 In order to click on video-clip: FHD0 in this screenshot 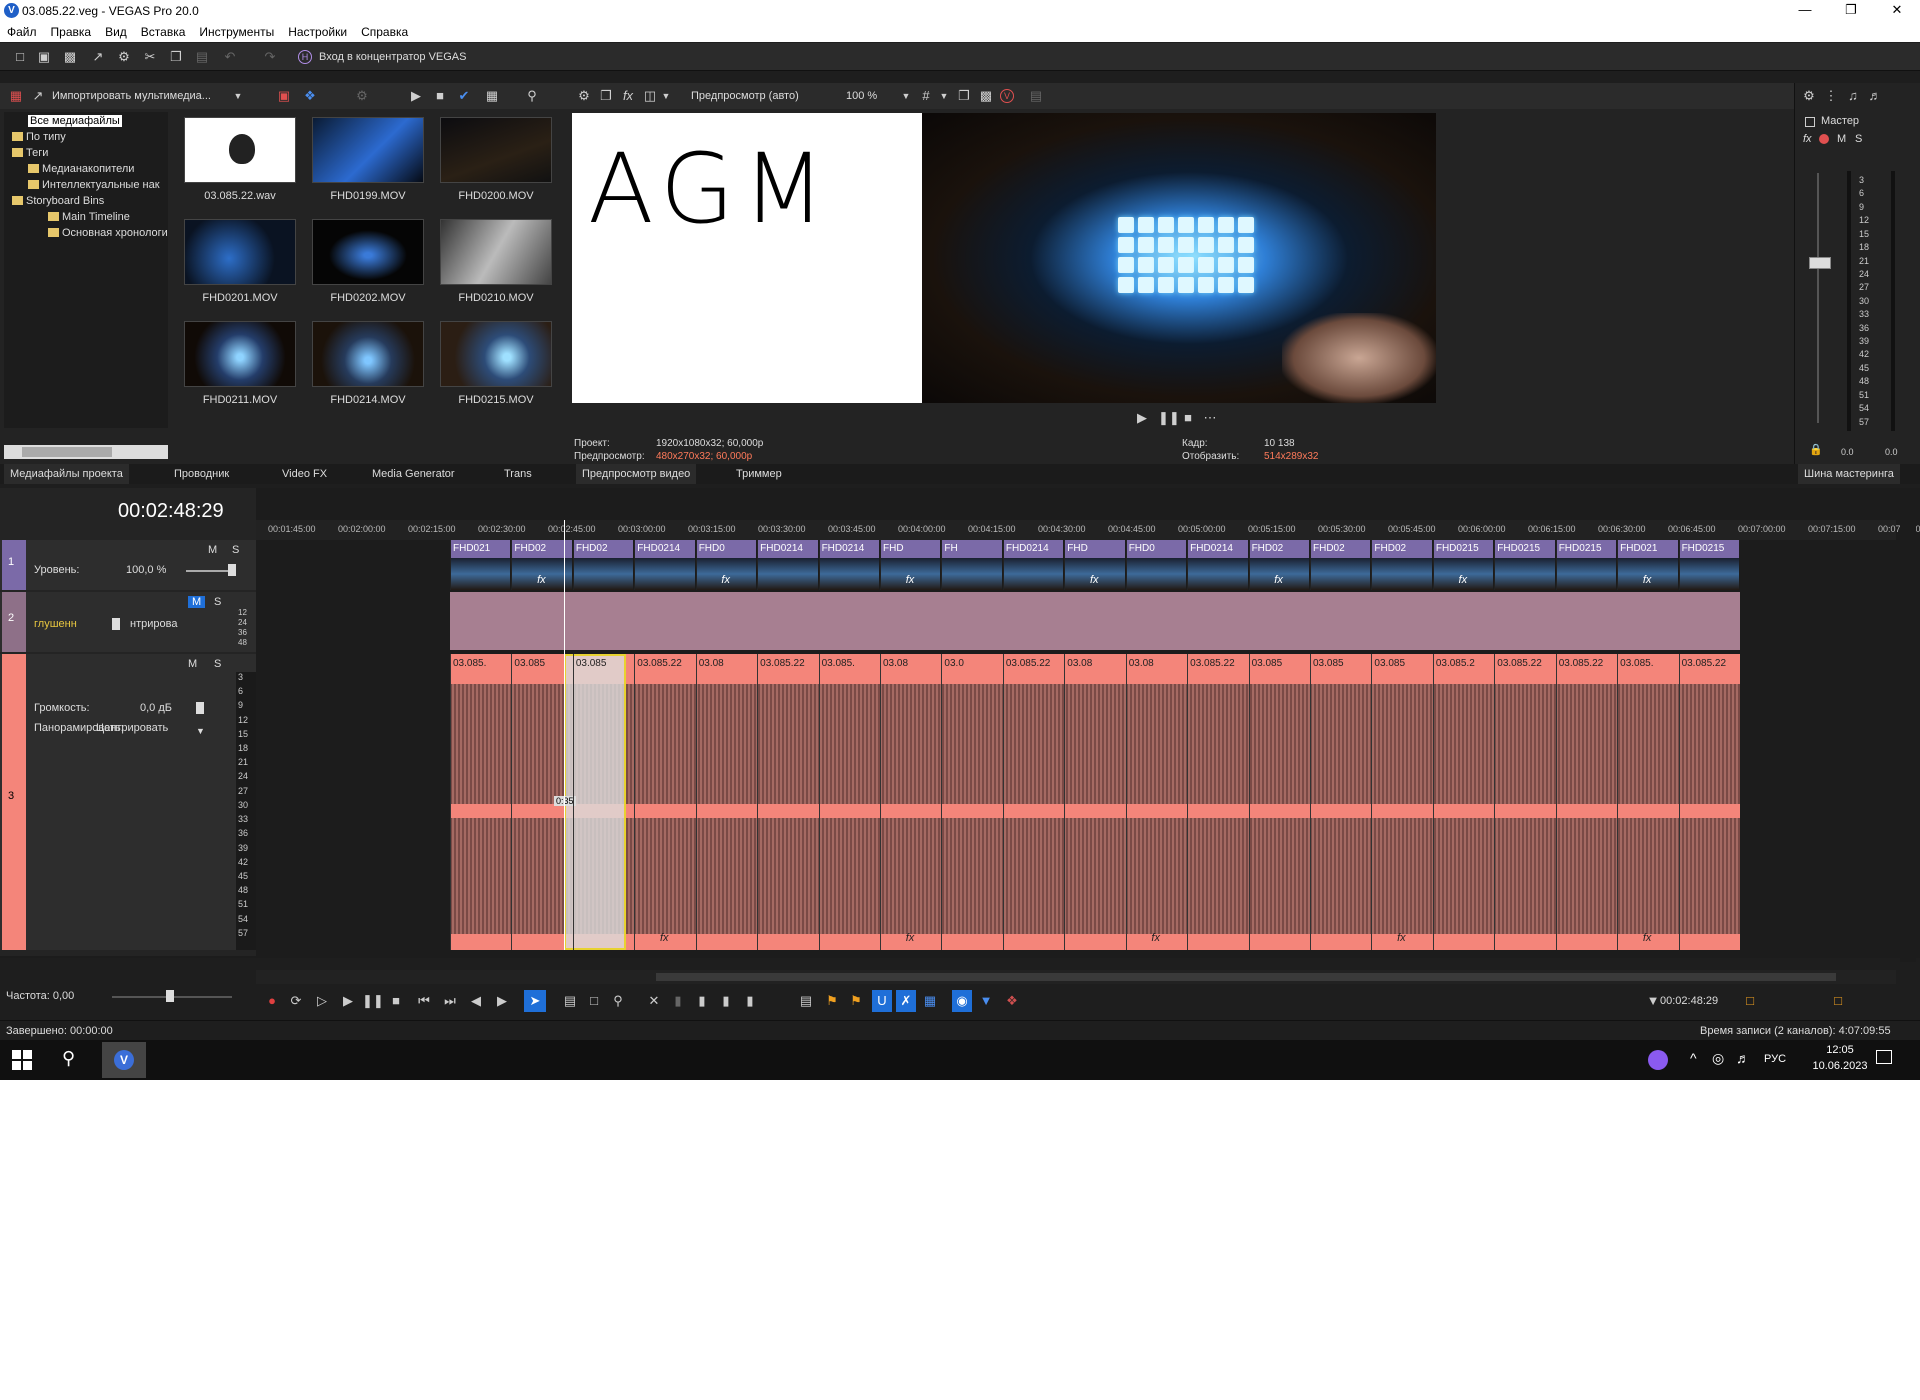, I will do `click(1156, 565)`.